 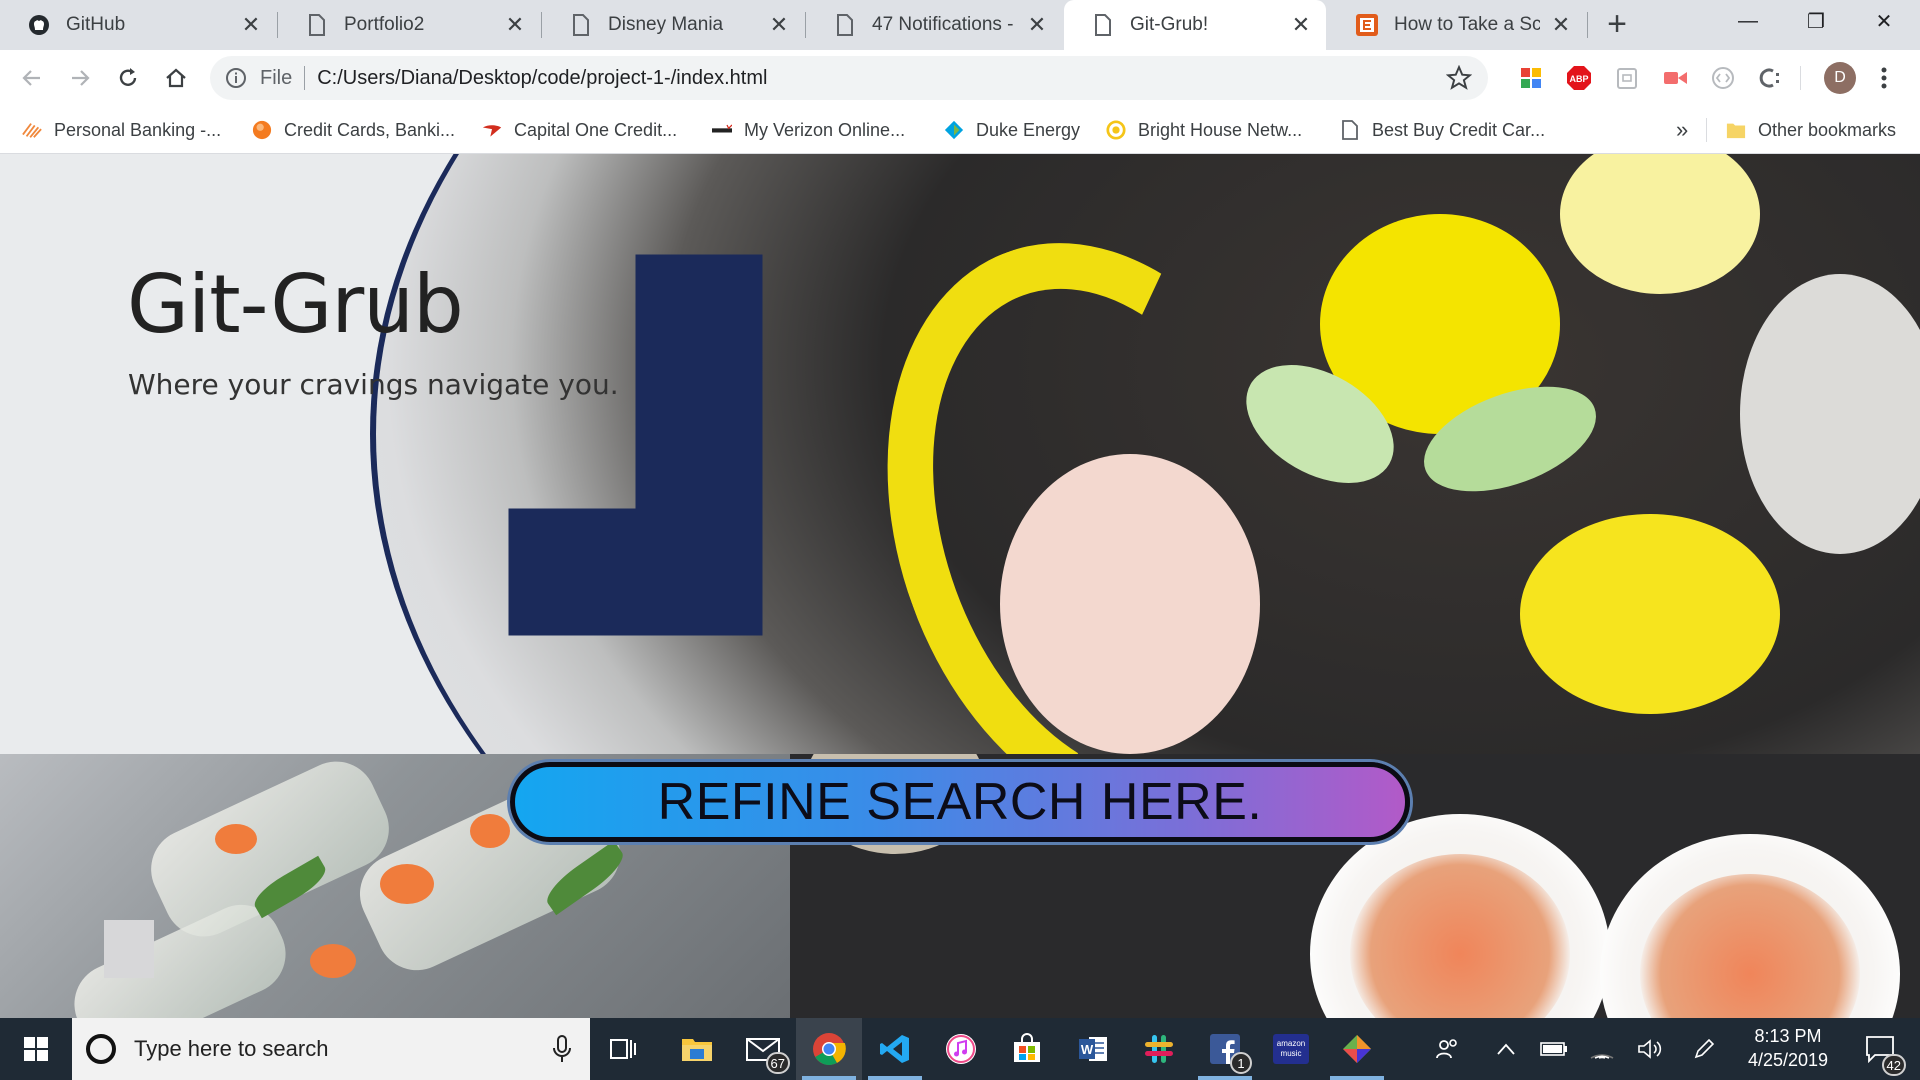 I want to click on restore-button: ❐, so click(x=1816, y=21).